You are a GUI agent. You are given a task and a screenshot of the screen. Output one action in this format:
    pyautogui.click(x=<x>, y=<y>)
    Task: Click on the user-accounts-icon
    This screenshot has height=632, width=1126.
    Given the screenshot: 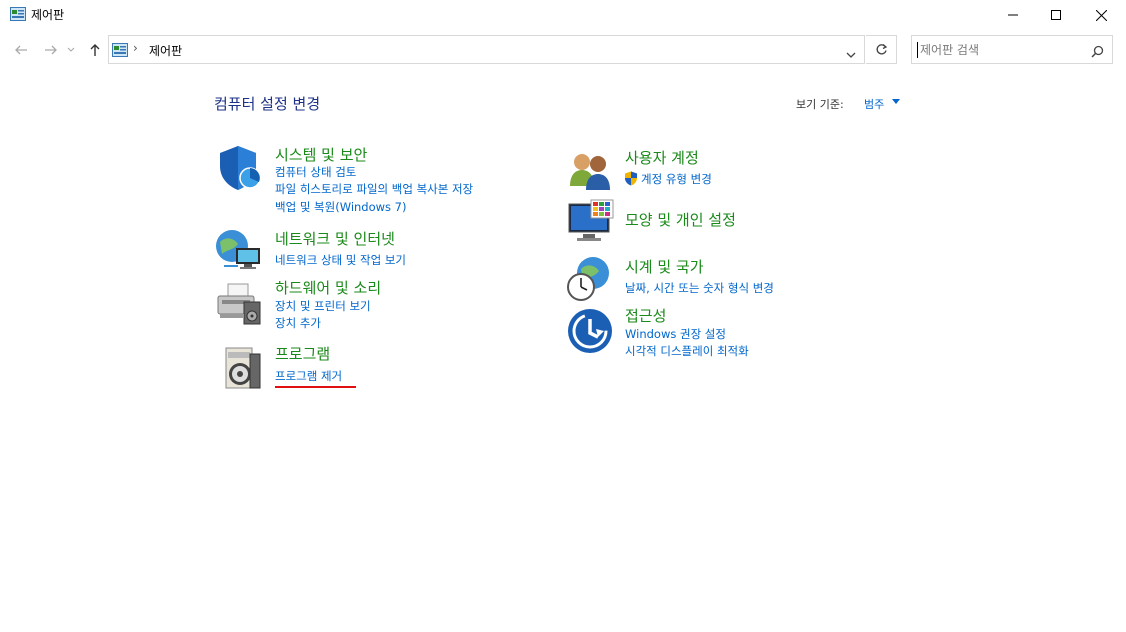 What is the action you would take?
    pyautogui.click(x=590, y=170)
    